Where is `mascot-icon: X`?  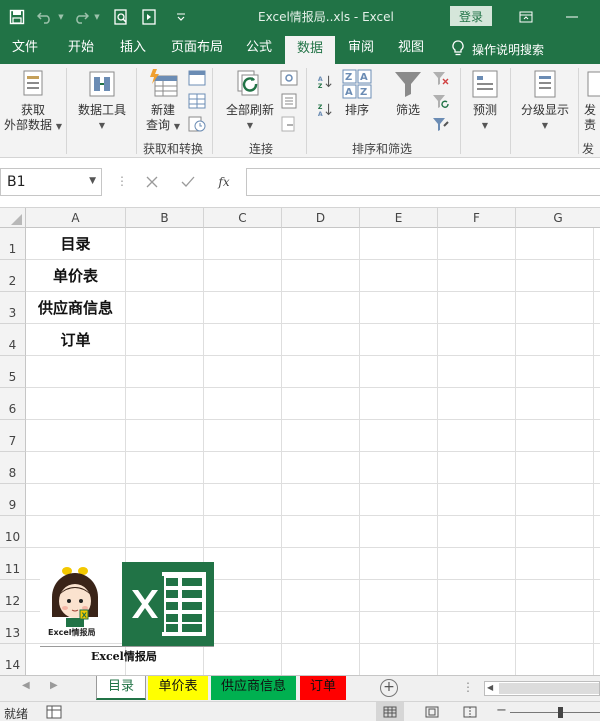 mascot-icon: X is located at coordinates (75, 597).